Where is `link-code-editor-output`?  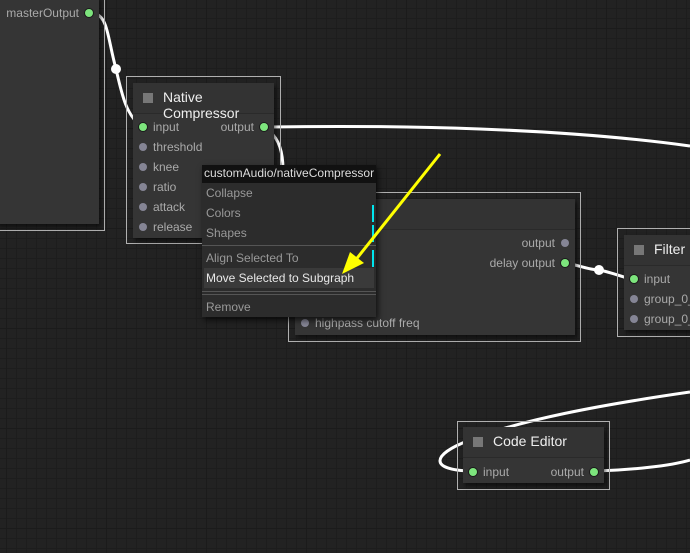 link-code-editor-output is located at coordinates (643, 465).